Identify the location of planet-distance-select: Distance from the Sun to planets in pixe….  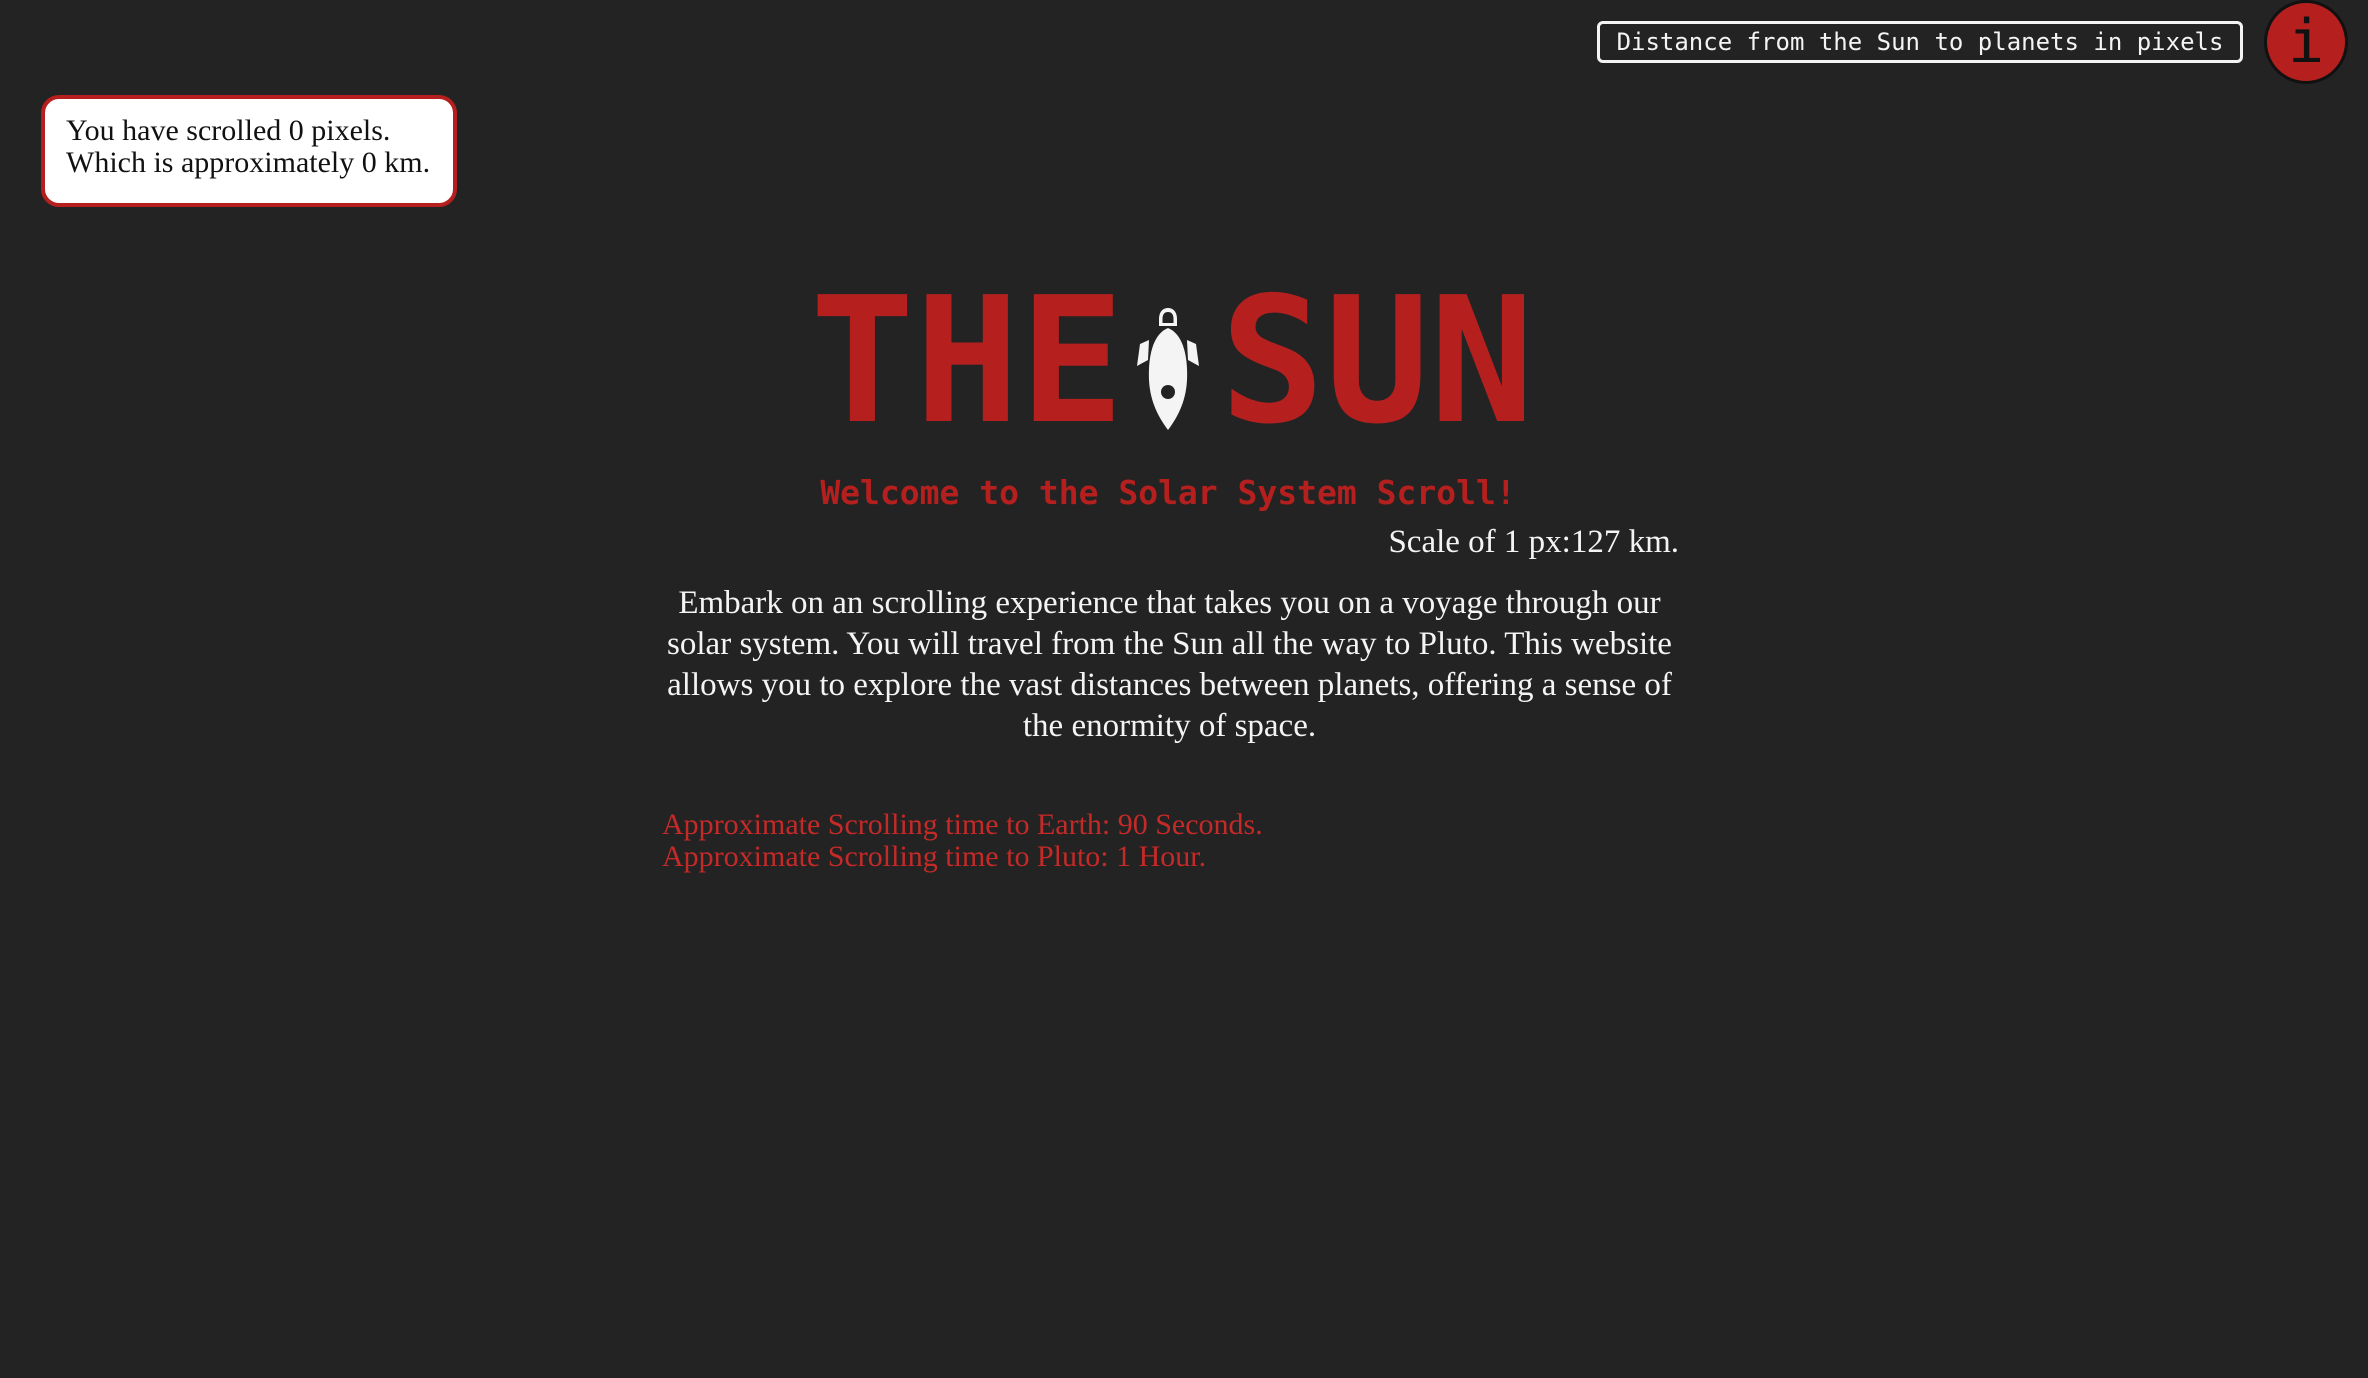
(1920, 42).